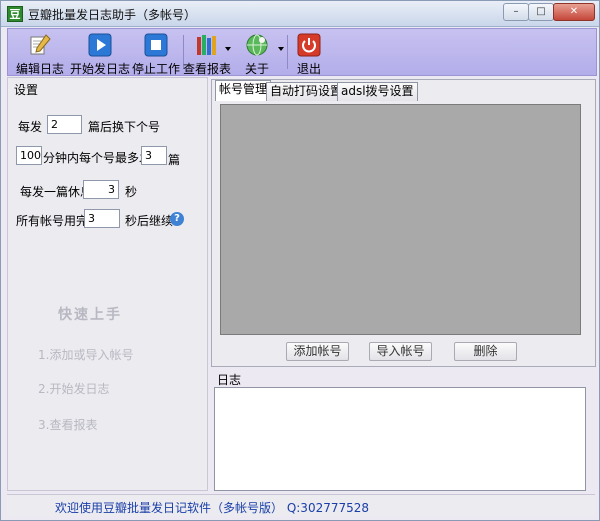  What do you see at coordinates (124, 127) in the screenshot?
I see `posts-per-switch-suffix: 篇后换下个号` at bounding box center [124, 127].